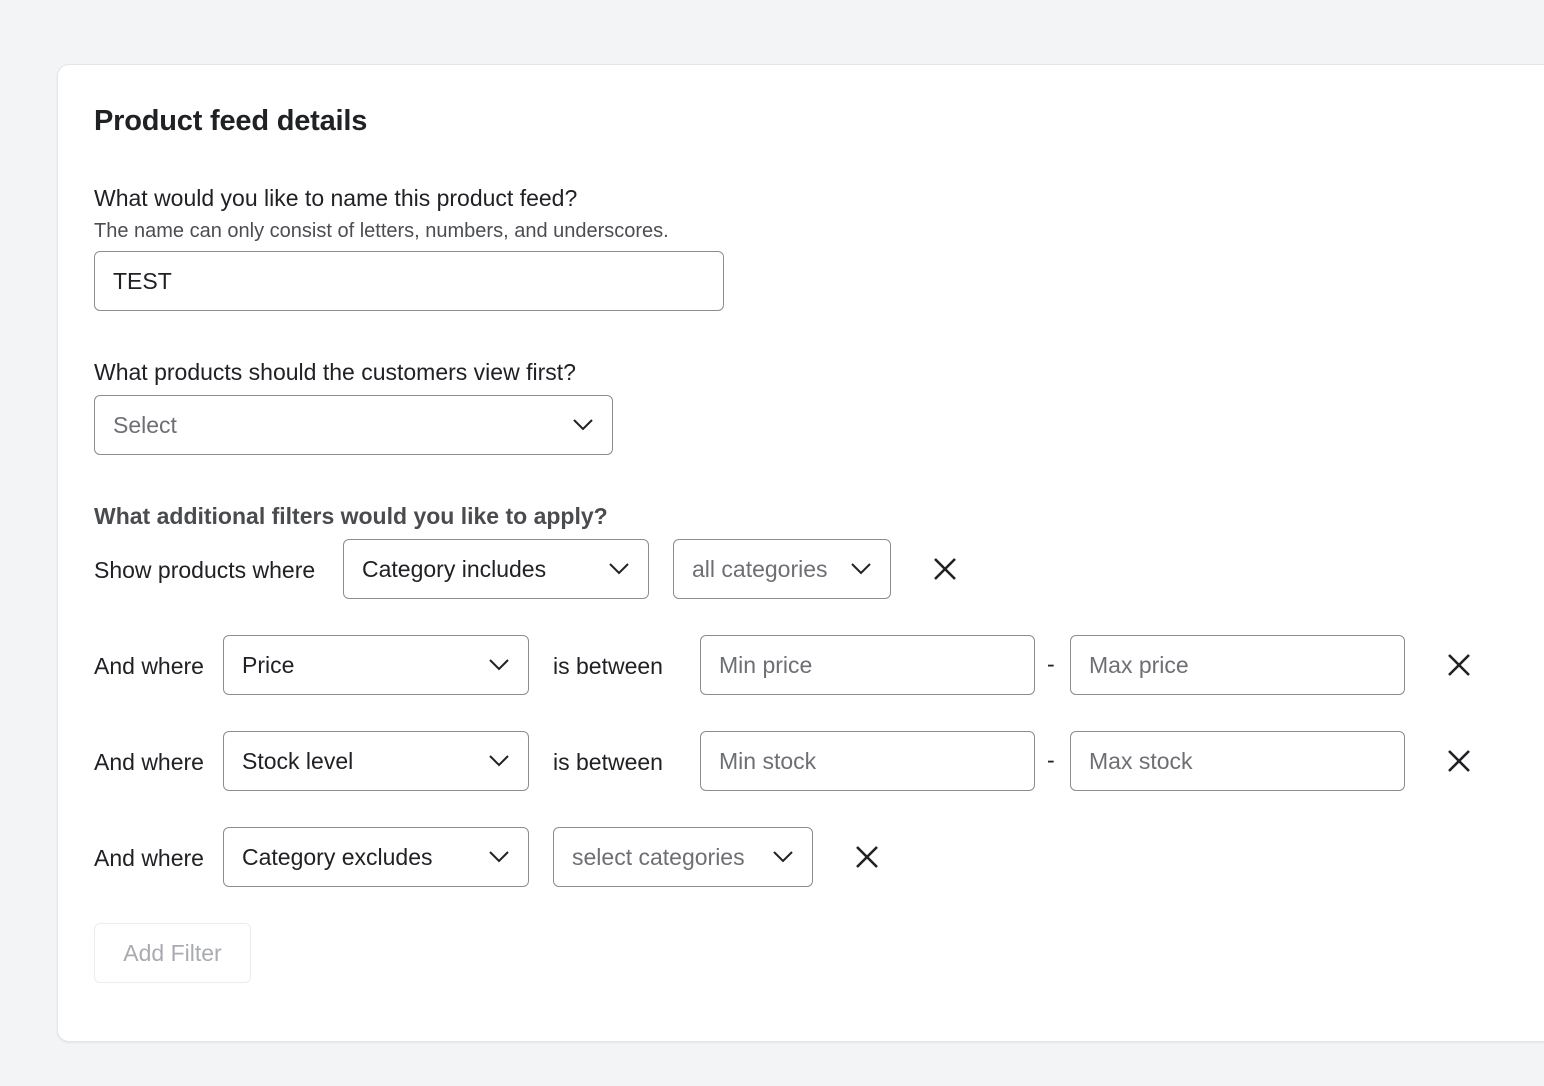  What do you see at coordinates (231, 121) in the screenshot?
I see `page-title: Product feed details` at bounding box center [231, 121].